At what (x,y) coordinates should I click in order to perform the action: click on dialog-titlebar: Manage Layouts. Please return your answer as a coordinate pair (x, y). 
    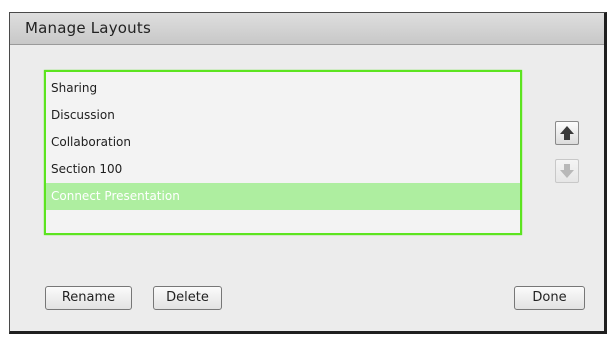
    Looking at the image, I should click on (307, 29).